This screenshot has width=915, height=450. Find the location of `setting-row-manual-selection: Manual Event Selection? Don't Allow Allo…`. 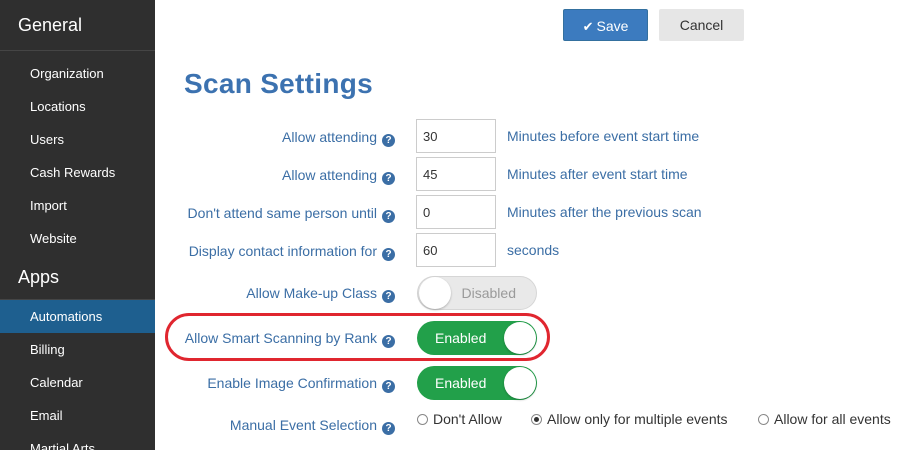

setting-row-manual-selection: Manual Event Selection? Don't Allow Allo… is located at coordinates (535, 425).